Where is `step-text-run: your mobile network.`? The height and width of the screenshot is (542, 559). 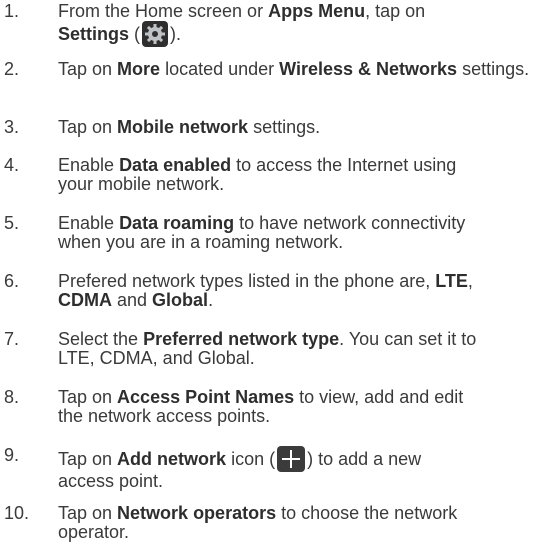
step-text-run: your mobile network. is located at coordinates (141, 184).